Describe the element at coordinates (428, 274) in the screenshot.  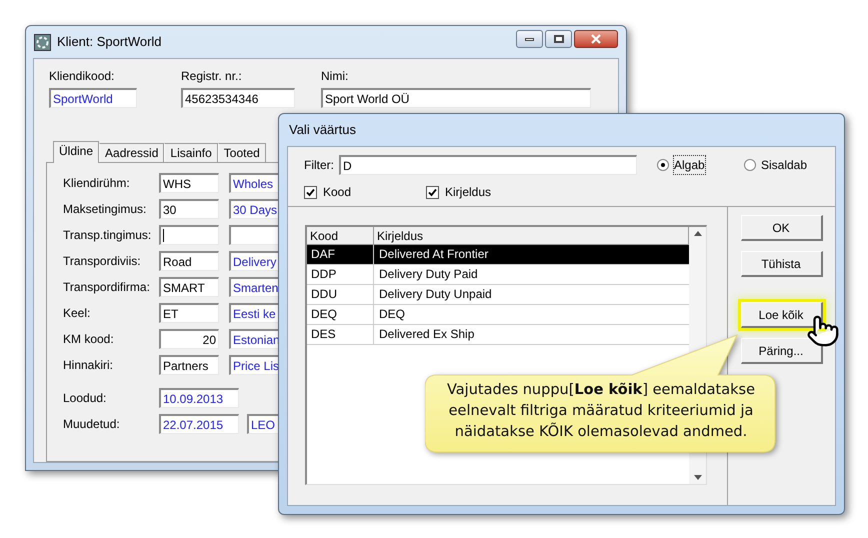
I see `table-cell-text: Delivery Duty Paid` at that location.